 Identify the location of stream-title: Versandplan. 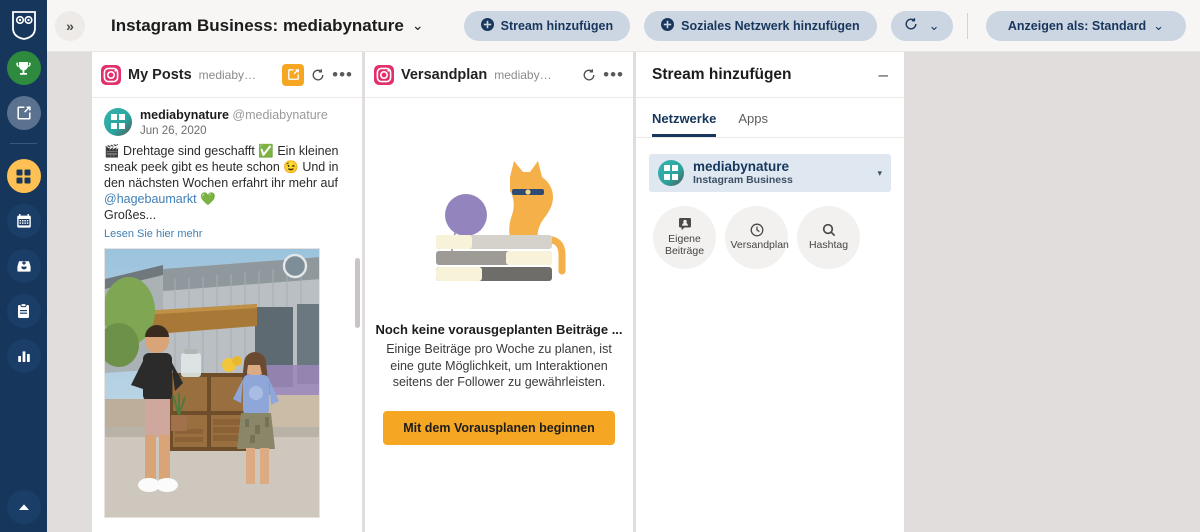
(444, 74).